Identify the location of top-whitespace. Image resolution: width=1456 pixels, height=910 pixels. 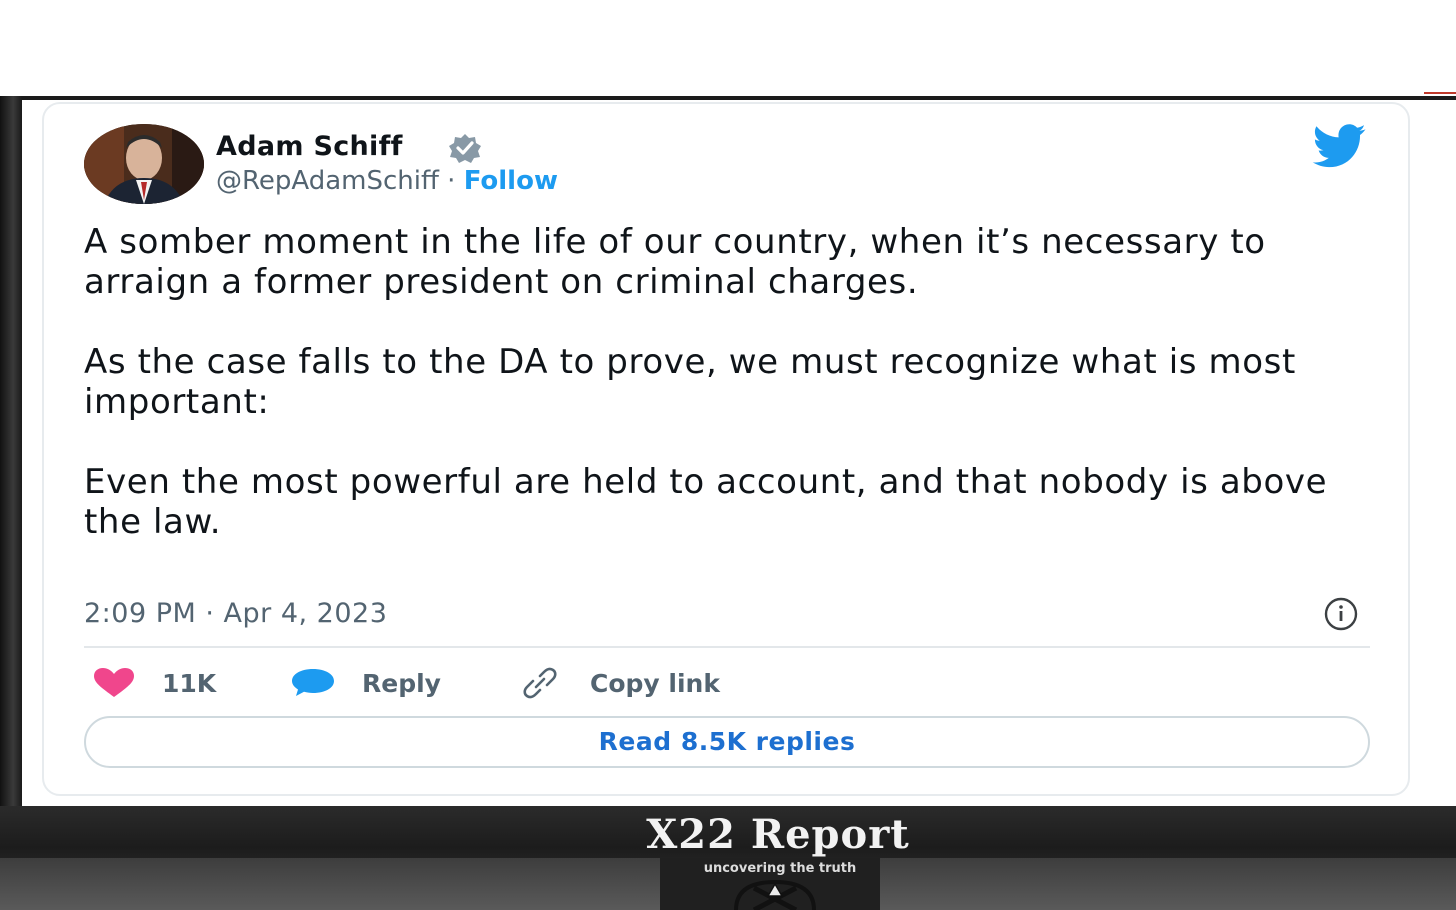
(728, 48).